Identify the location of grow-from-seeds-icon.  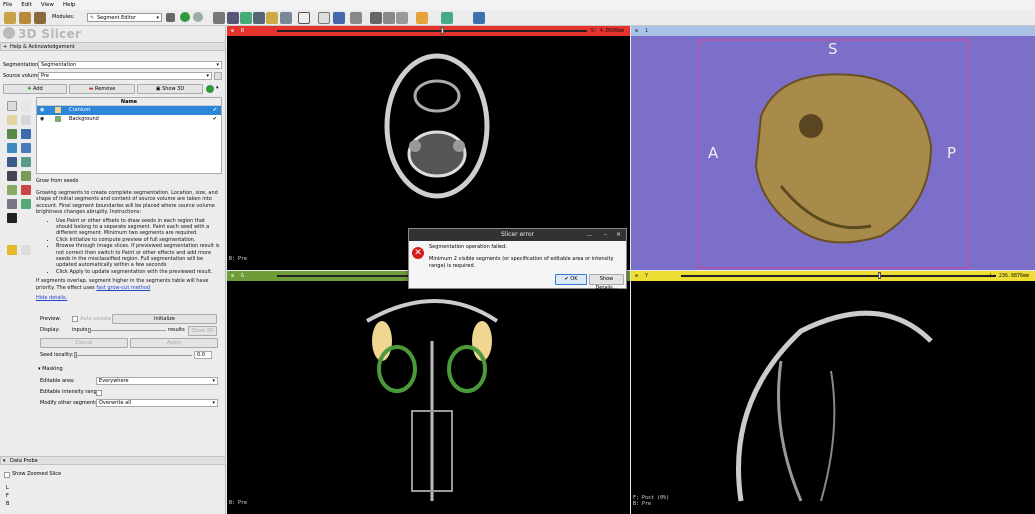
(12, 148).